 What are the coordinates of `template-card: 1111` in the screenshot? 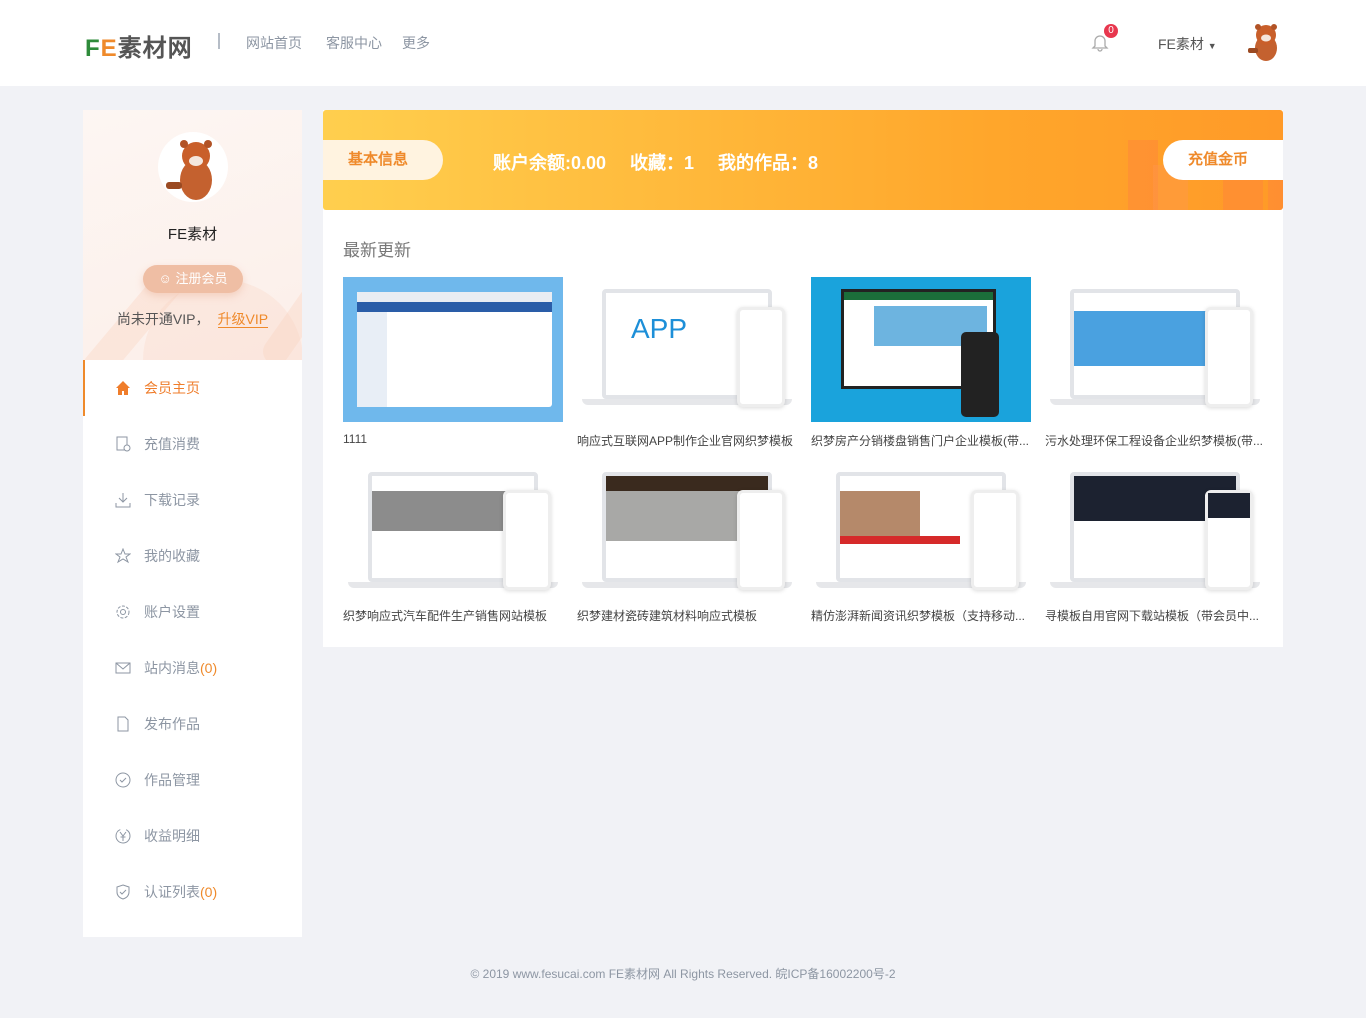 It's located at (453, 361).